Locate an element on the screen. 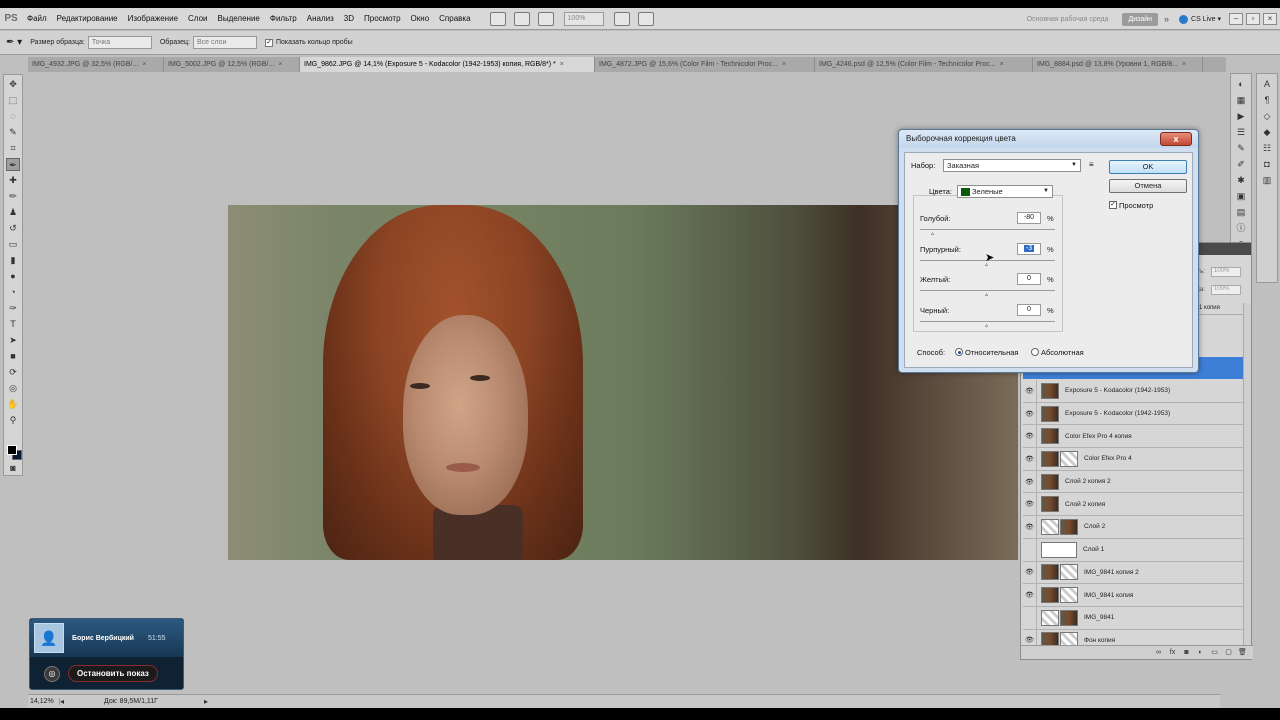 The width and height of the screenshot is (1280, 720). layer-visibility-icon is located at coordinates (1030, 549).